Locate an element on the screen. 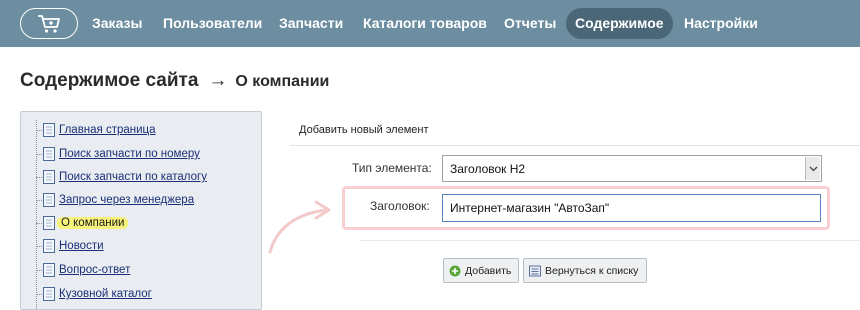 Image resolution: width=860 pixels, height=310 pixels. nav-item-parts: Запчасти is located at coordinates (311, 23).